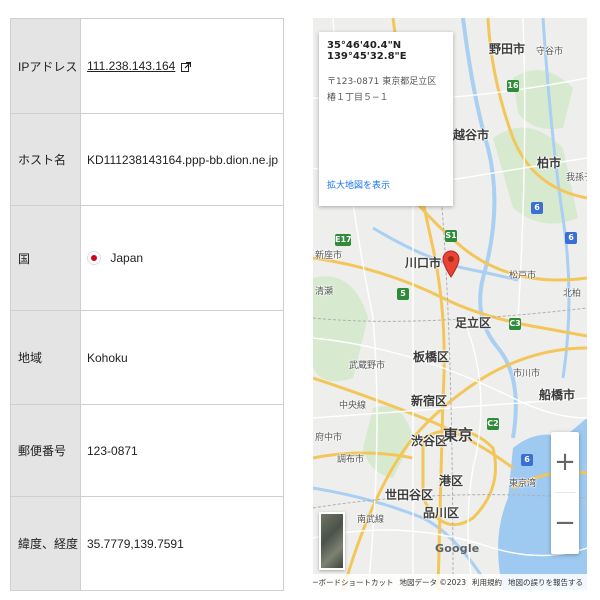  Describe the element at coordinates (182, 159) in the screenshot. I see `host-name-value: KD111238143164.ppp-bb.dion.ne.jp` at that location.